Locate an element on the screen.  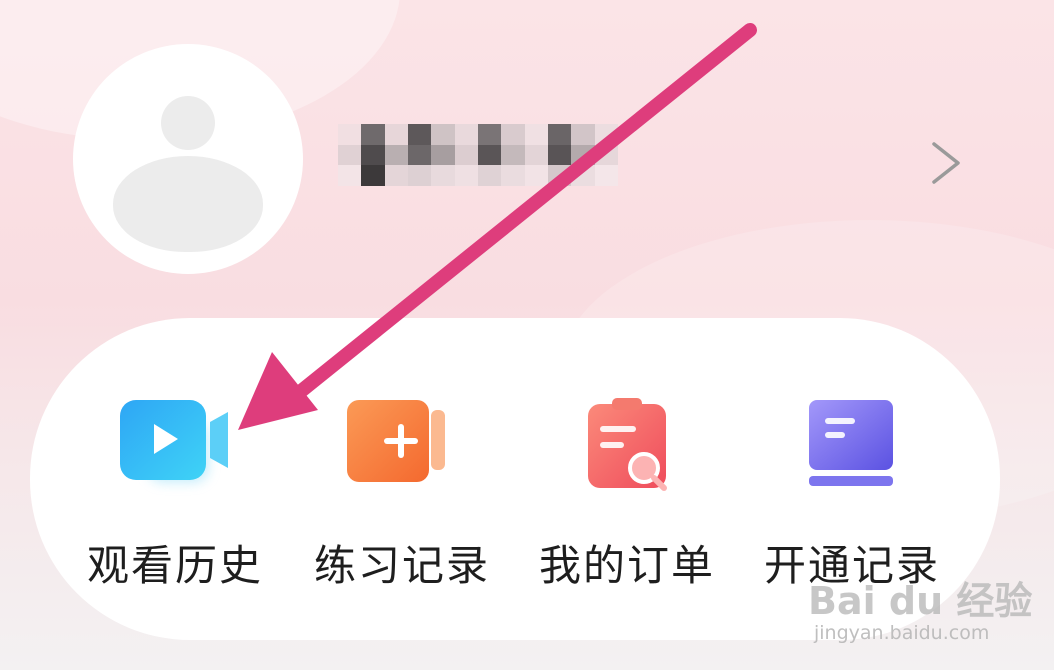
chevron-right-icon is located at coordinates (948, 163).